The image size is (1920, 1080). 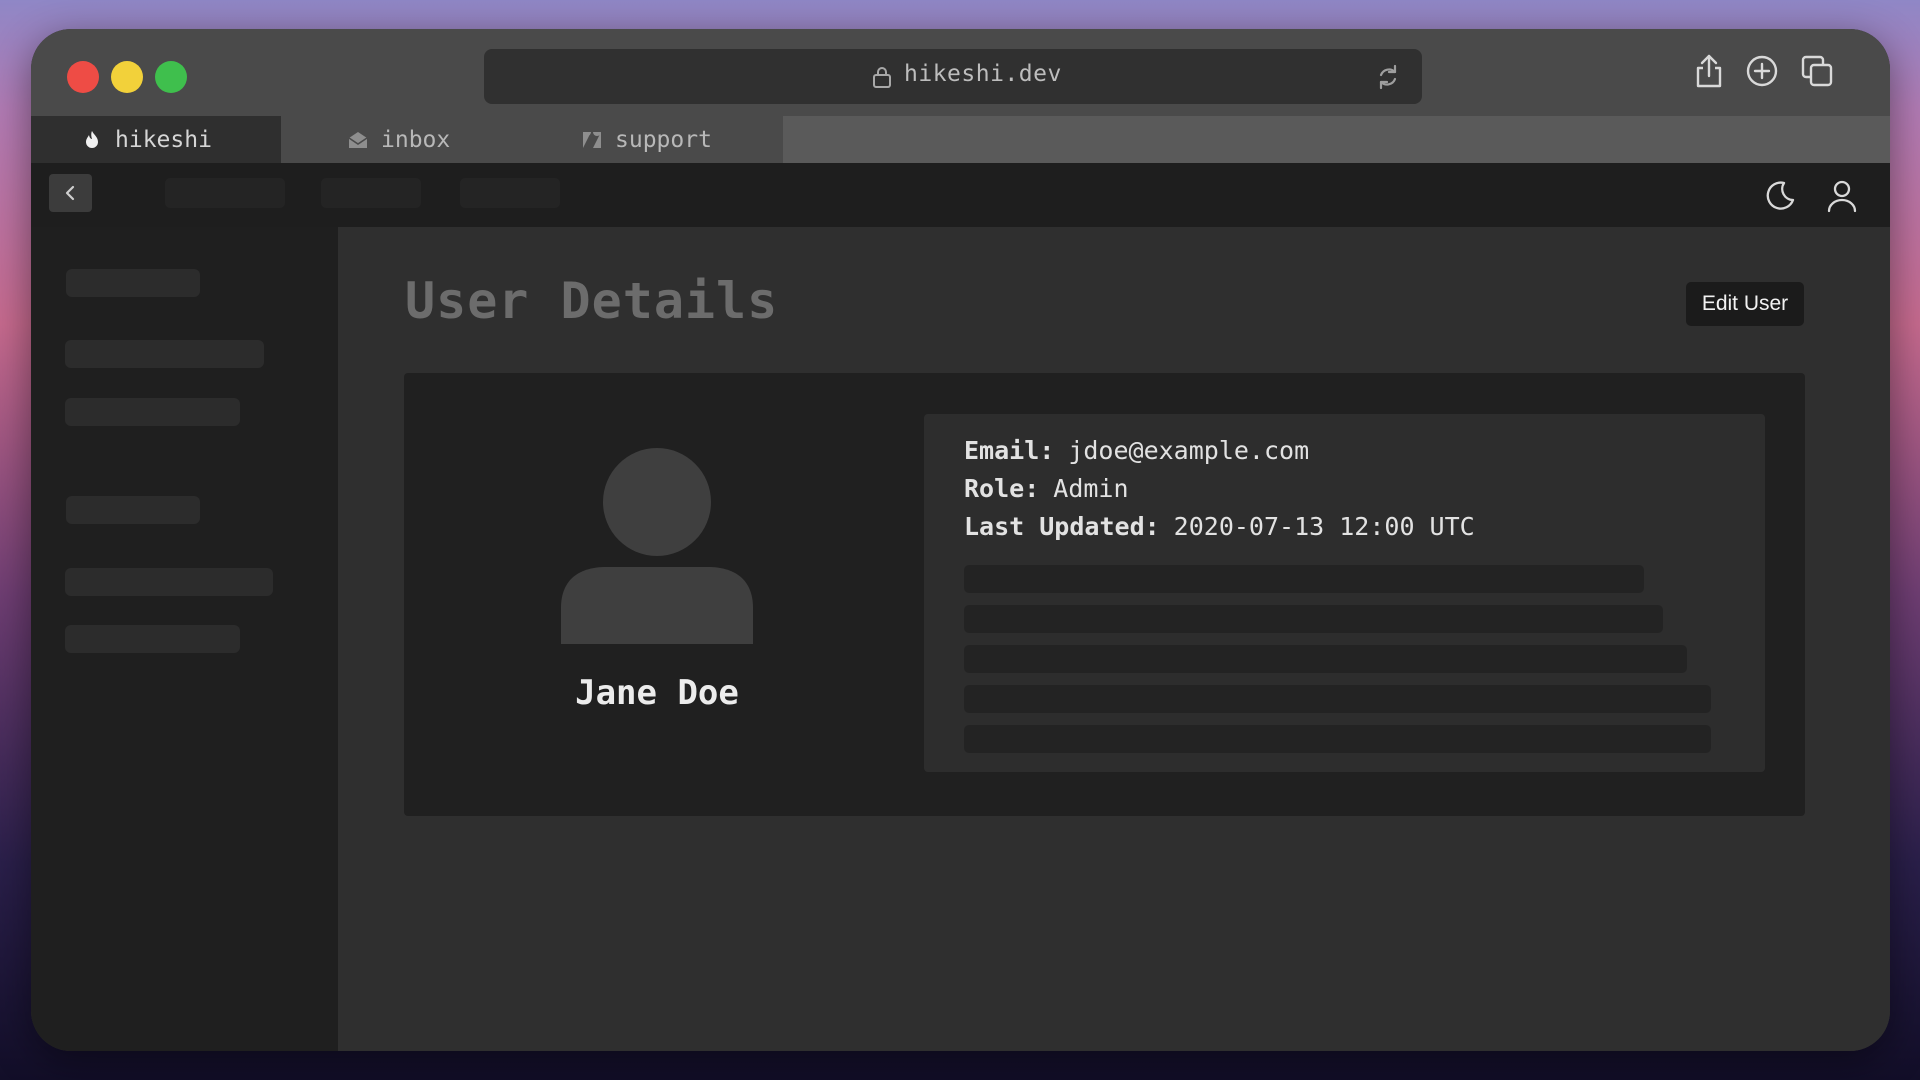 I want to click on back-button, so click(x=70, y=193).